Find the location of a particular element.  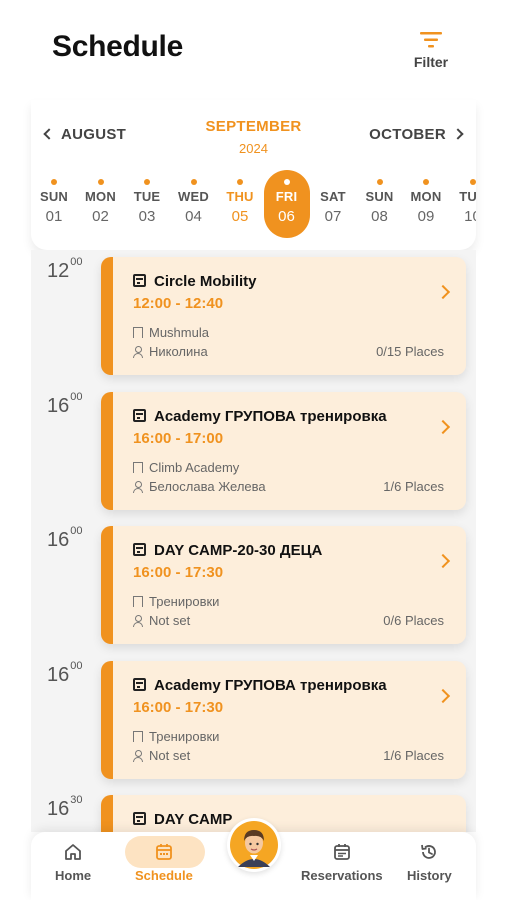

day-sat-07: SAT 07 is located at coordinates (333, 204).